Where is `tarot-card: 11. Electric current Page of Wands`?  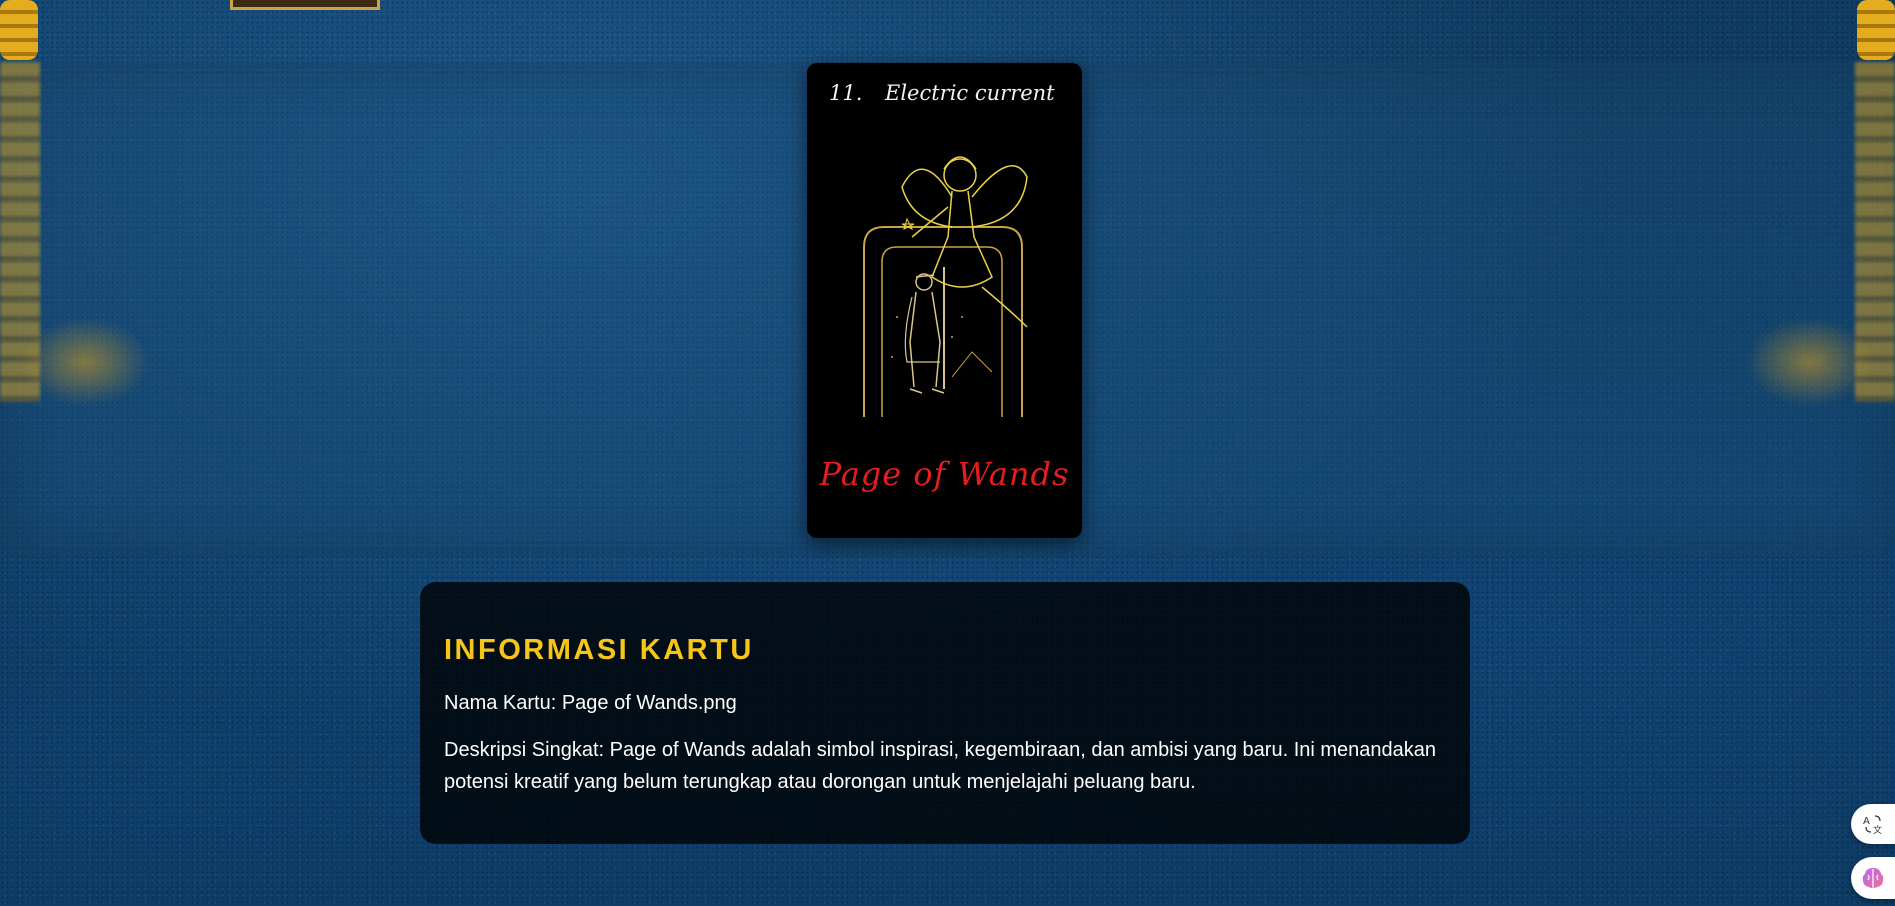 tarot-card: 11. Electric current Page of Wands is located at coordinates (944, 300).